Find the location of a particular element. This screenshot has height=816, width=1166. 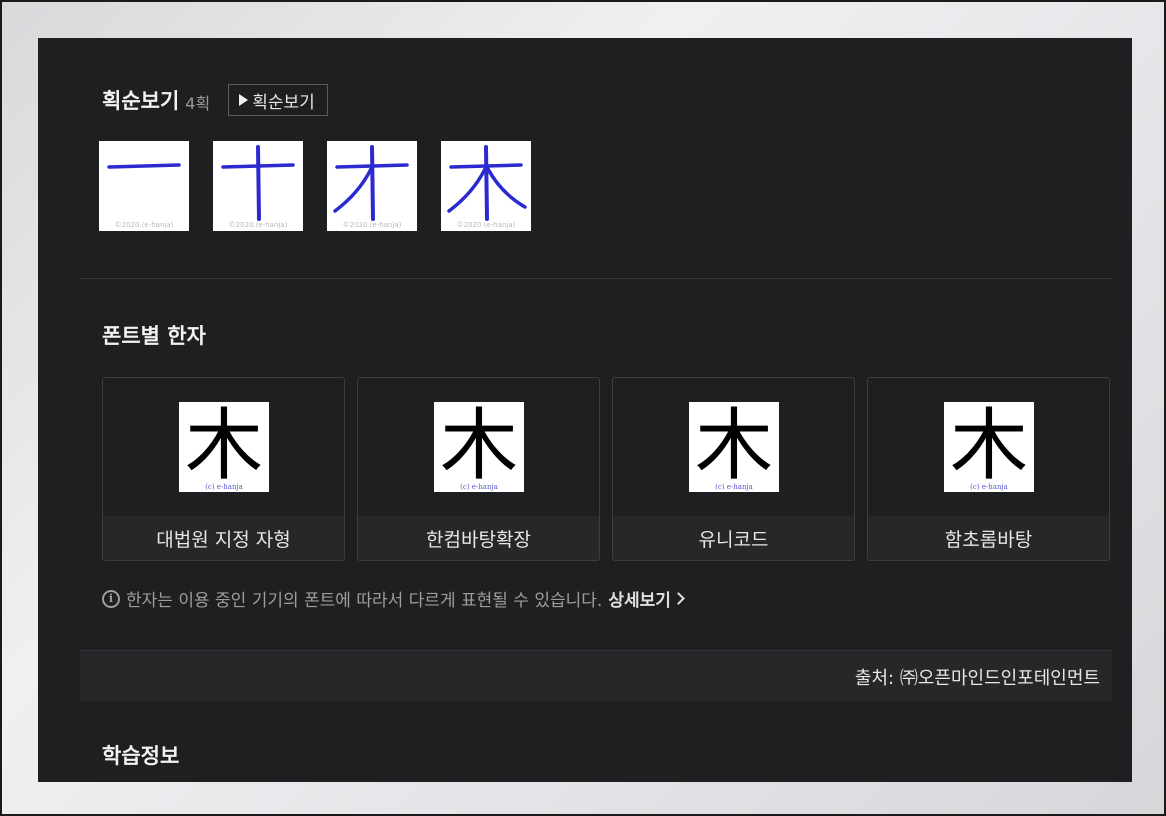

play-button-label: 획순보기 is located at coordinates (283, 102).